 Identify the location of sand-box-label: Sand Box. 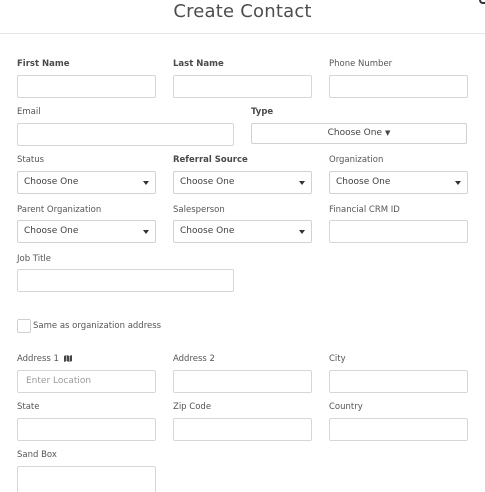
(37, 455).